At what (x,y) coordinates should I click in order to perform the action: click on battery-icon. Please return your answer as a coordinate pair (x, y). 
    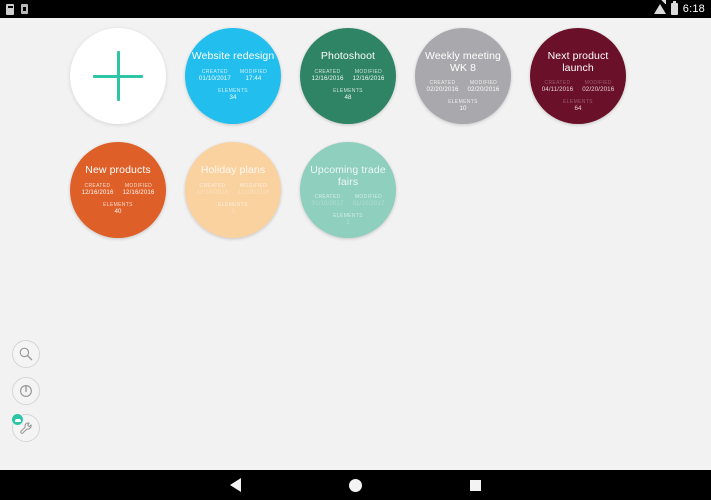
    Looking at the image, I should click on (674, 8).